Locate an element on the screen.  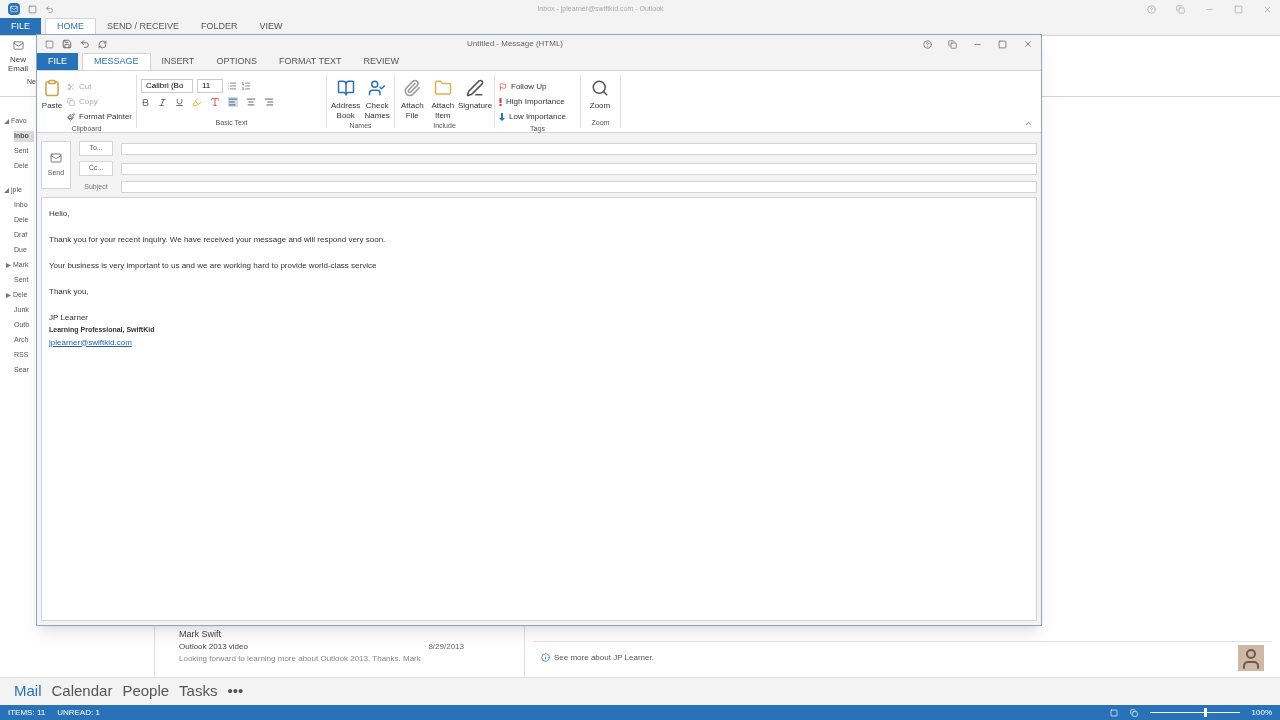
nav-link: ••• is located at coordinates (235, 691).